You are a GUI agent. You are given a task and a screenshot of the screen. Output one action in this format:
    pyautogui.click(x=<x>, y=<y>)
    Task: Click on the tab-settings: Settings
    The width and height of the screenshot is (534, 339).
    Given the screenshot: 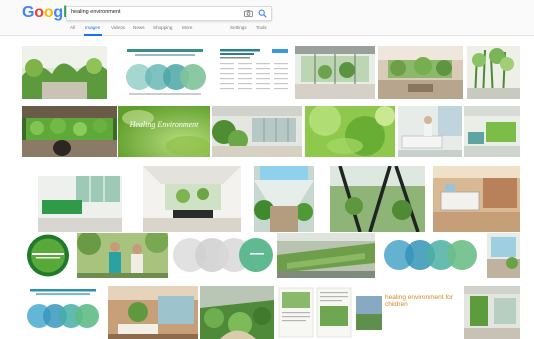 What is the action you would take?
    pyautogui.click(x=238, y=27)
    